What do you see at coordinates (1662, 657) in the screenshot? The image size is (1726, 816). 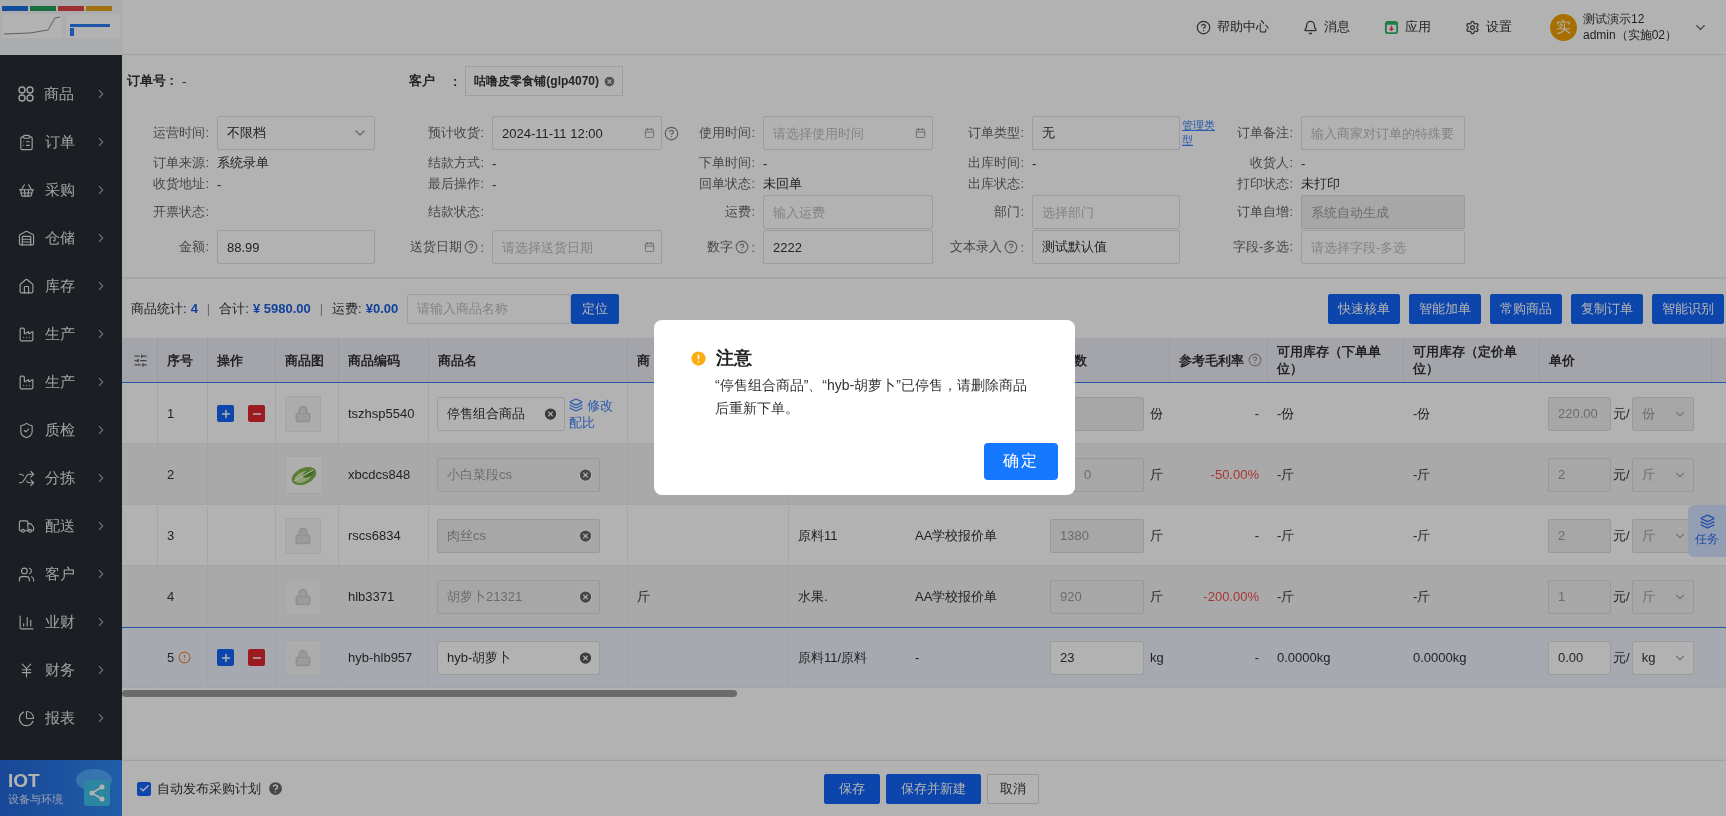 I see `unit-select: kg` at bounding box center [1662, 657].